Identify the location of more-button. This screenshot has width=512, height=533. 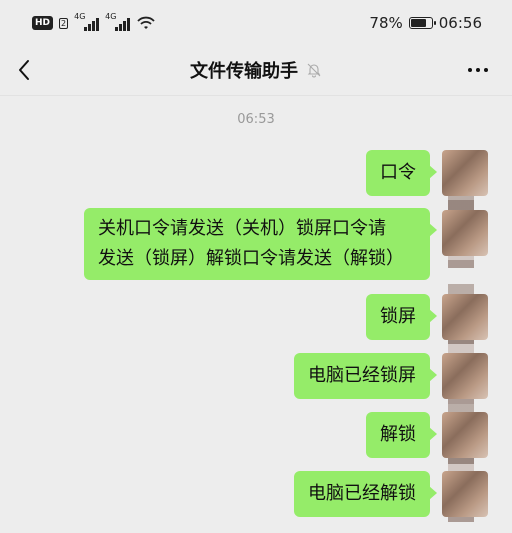
(478, 70).